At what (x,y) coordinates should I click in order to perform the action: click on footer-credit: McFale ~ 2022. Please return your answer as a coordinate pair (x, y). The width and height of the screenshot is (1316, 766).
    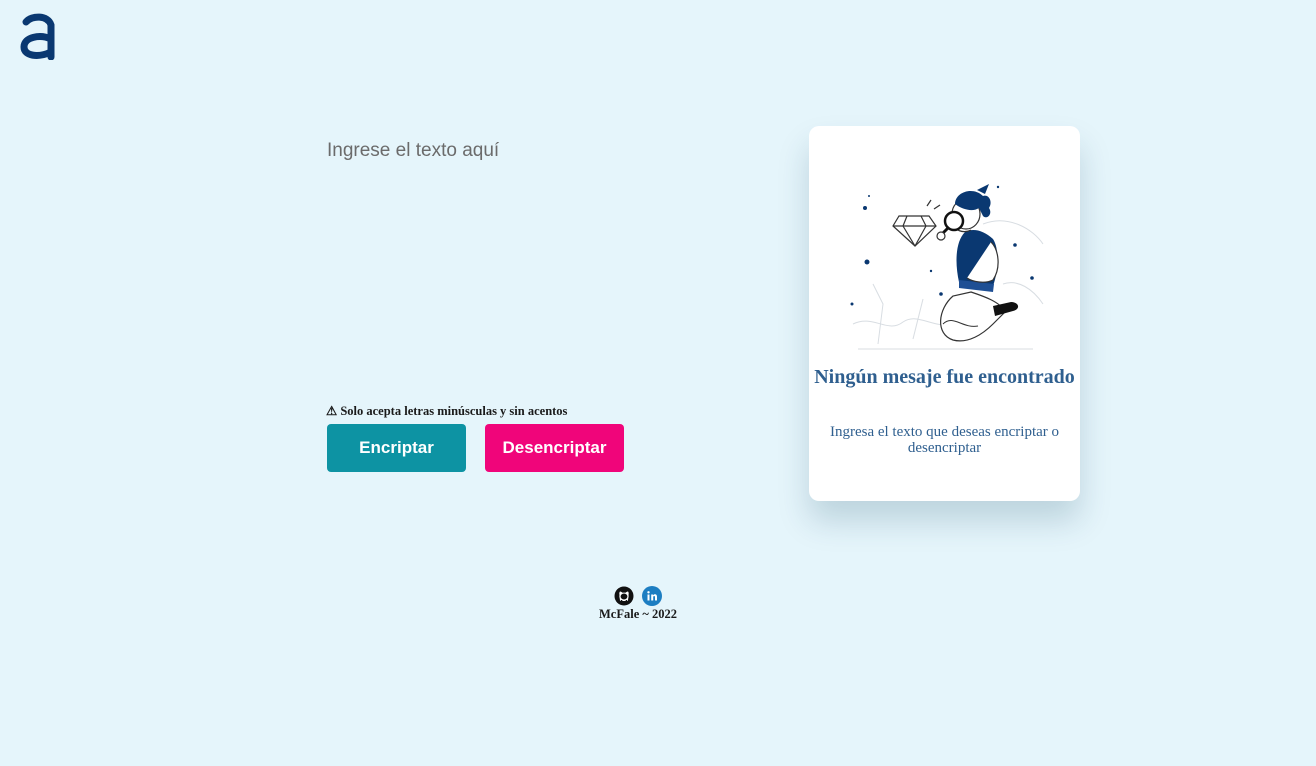
    Looking at the image, I should click on (637, 614).